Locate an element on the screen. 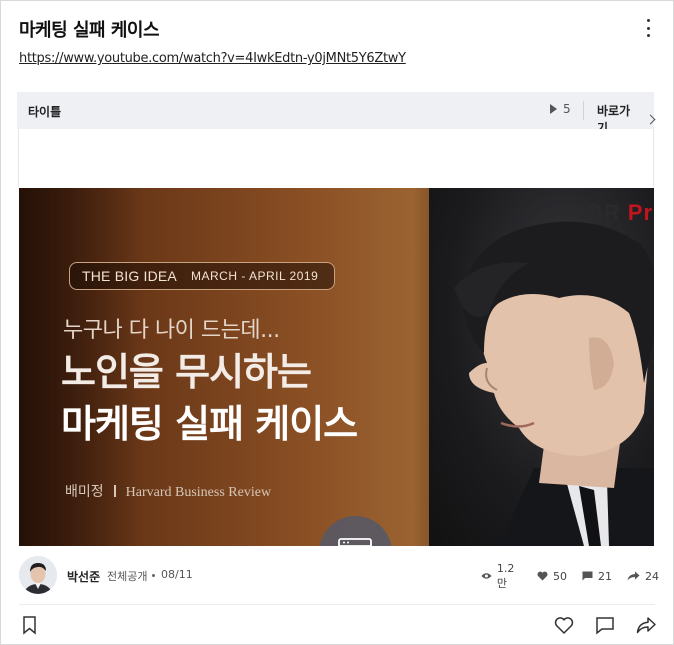  person-illustration is located at coordinates (554, 383).